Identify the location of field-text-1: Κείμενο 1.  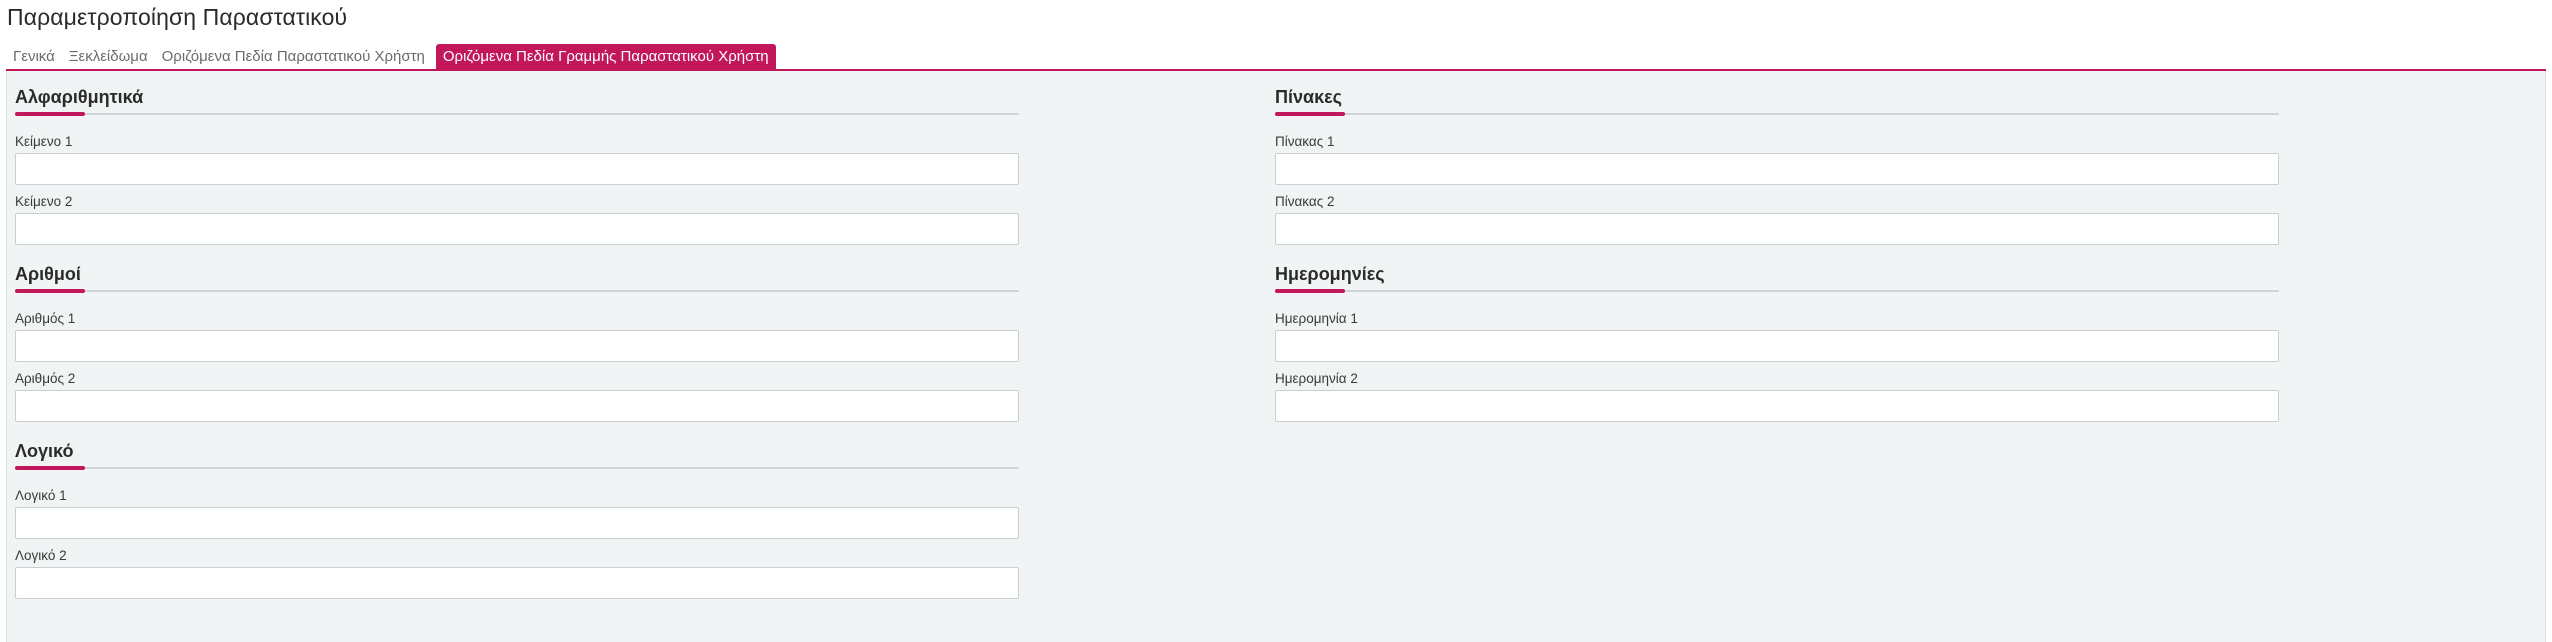
(517, 158).